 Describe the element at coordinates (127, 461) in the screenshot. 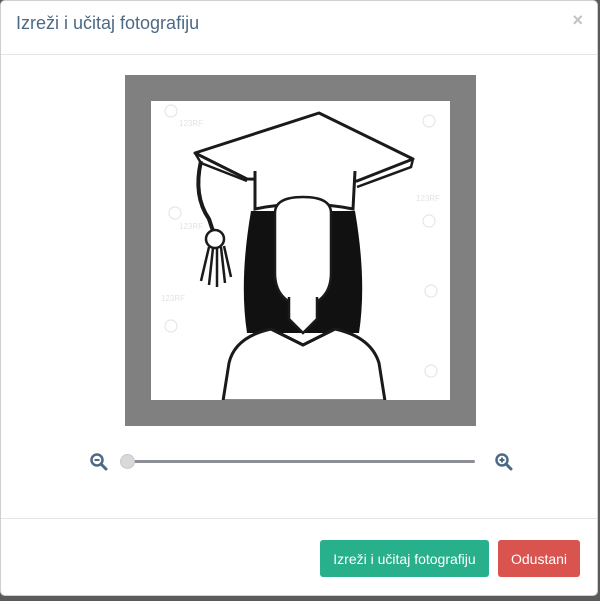

I see `zoom-slider-thumb` at that location.